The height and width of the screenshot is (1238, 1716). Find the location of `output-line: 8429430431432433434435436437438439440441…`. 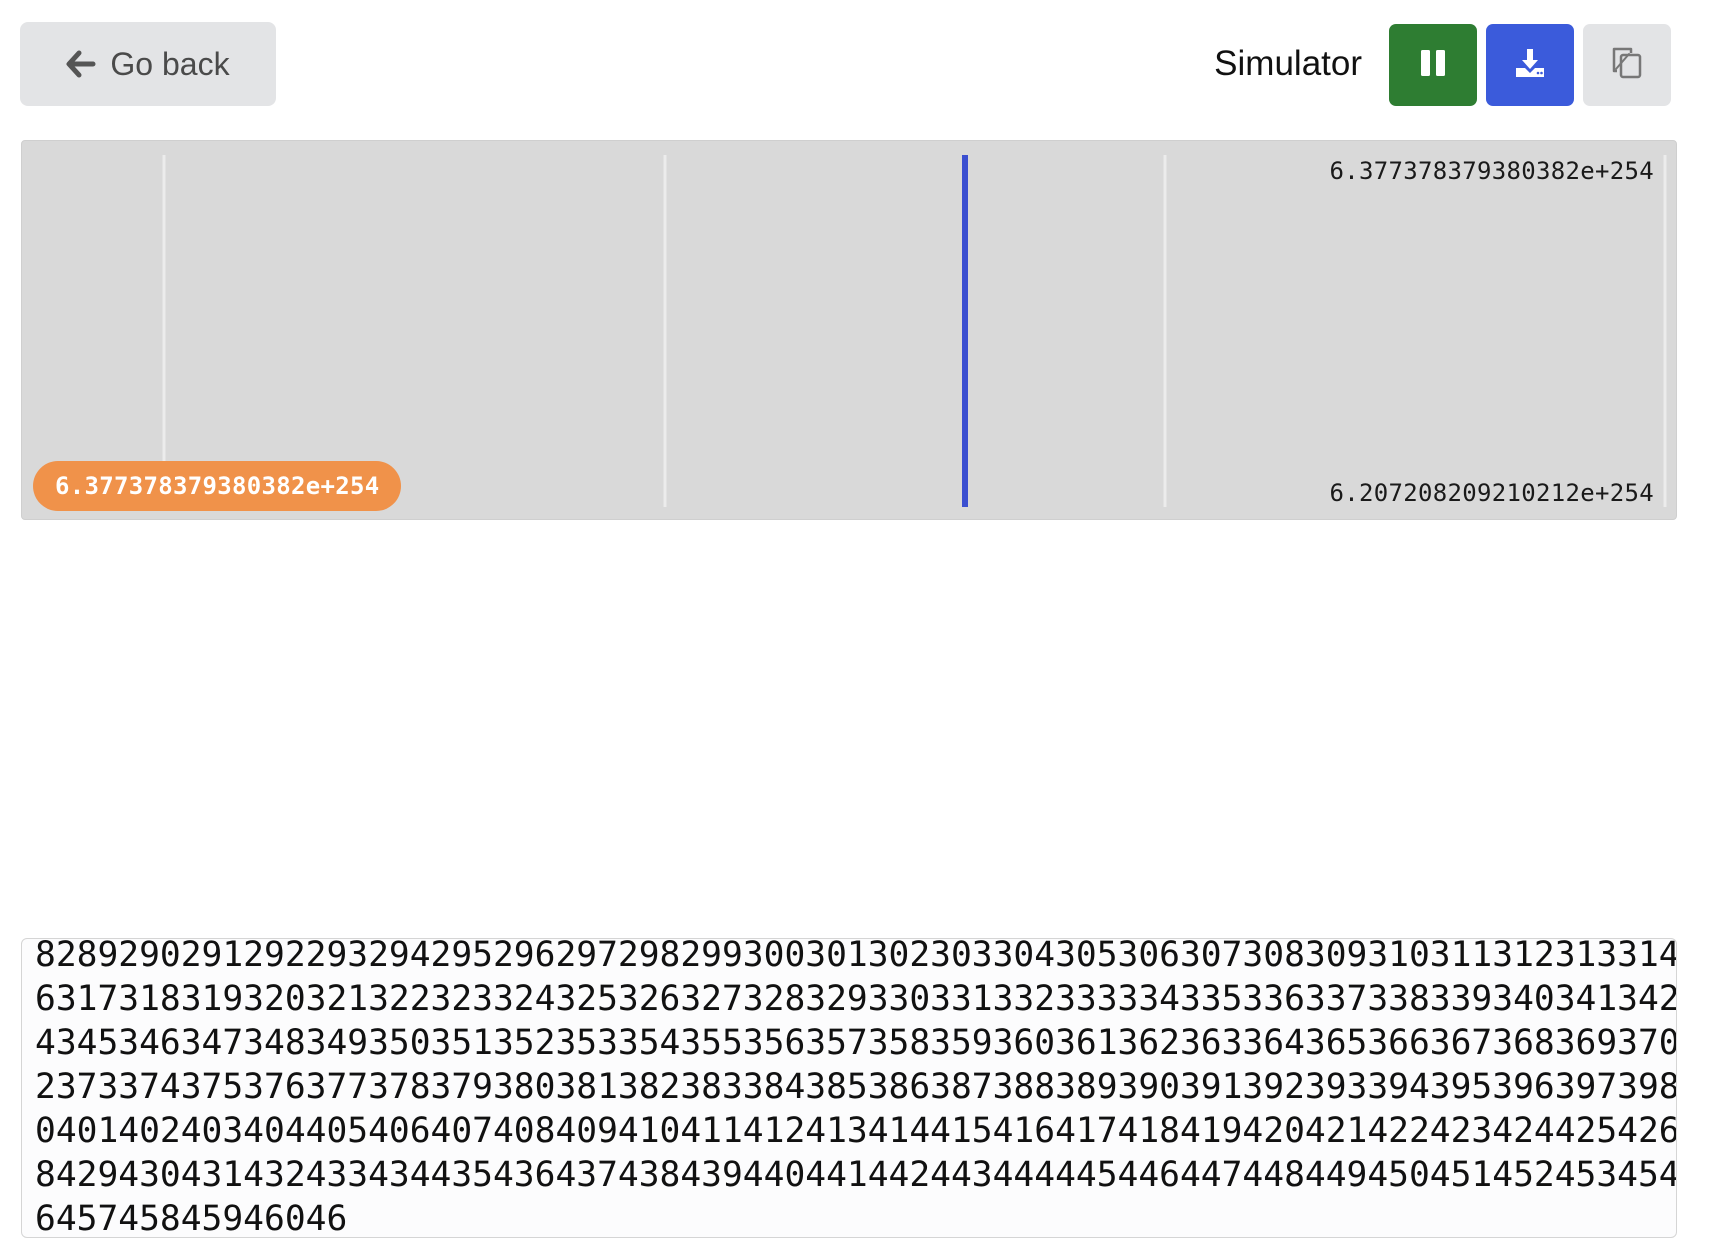

output-line: 8429430431432433434435436437438439440441… is located at coordinates (856, 1175).